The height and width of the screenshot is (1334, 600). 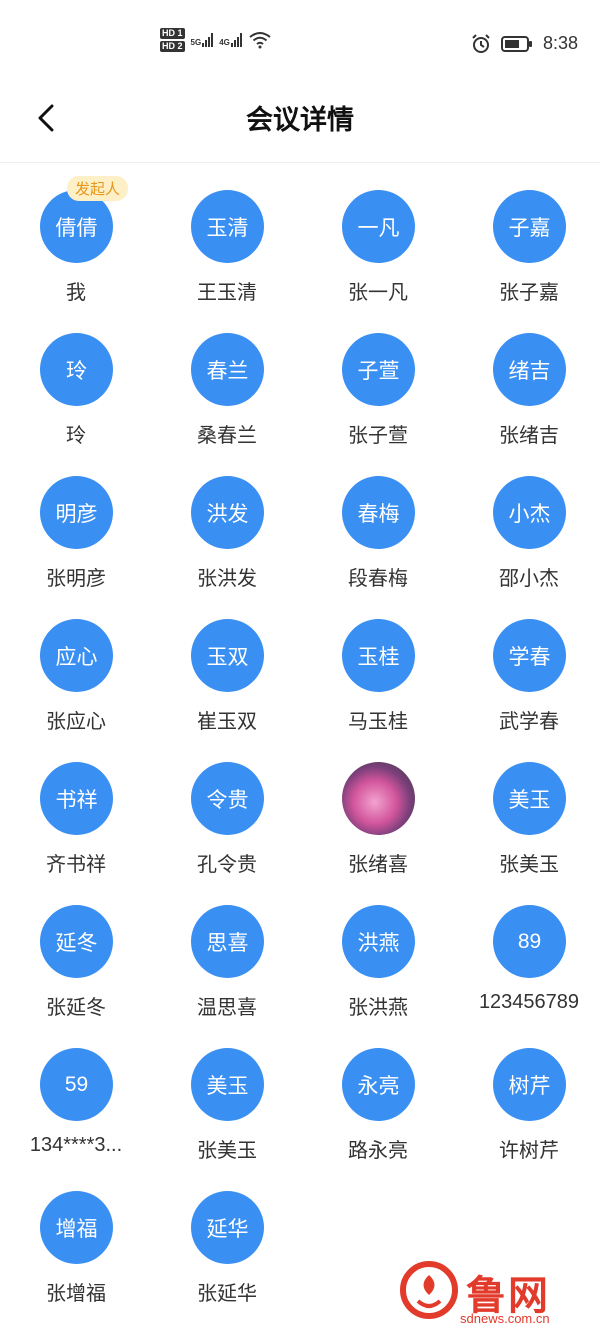 I want to click on participant-item: 洪燕 张洪燕, so click(x=378, y=976).